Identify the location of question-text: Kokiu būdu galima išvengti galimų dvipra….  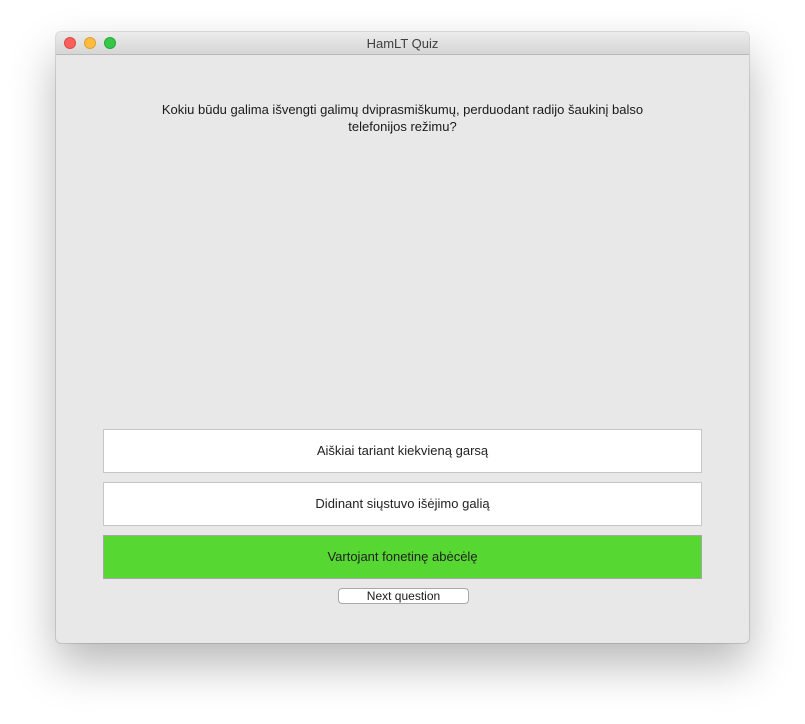
(402, 118).